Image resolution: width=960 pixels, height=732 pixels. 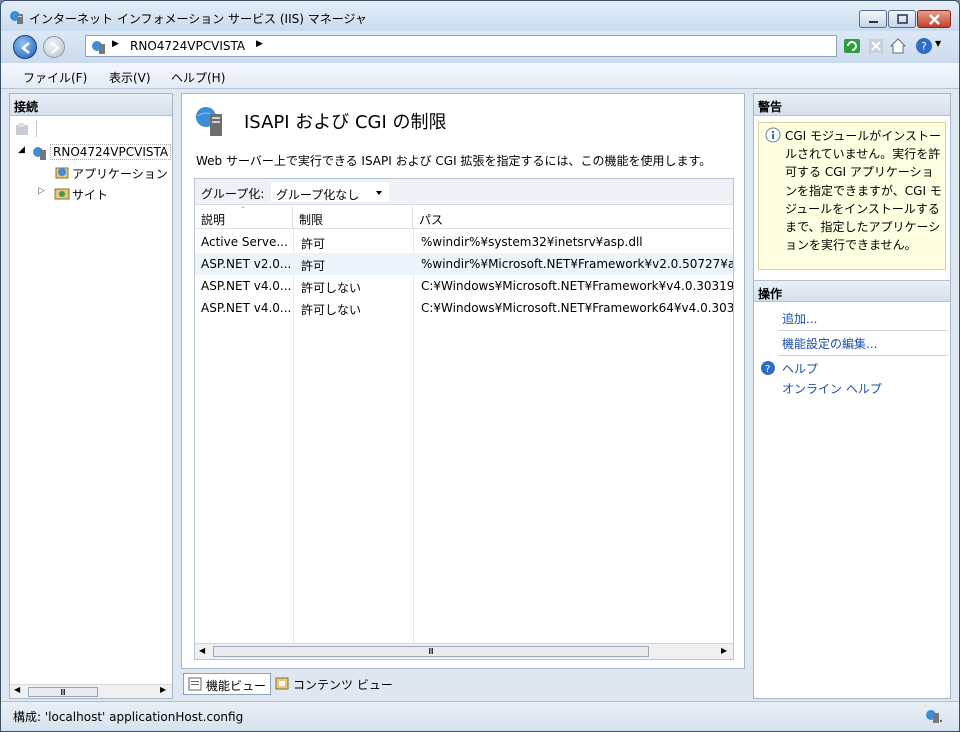 What do you see at coordinates (282, 683) in the screenshot?
I see `content-view-icon` at bounding box center [282, 683].